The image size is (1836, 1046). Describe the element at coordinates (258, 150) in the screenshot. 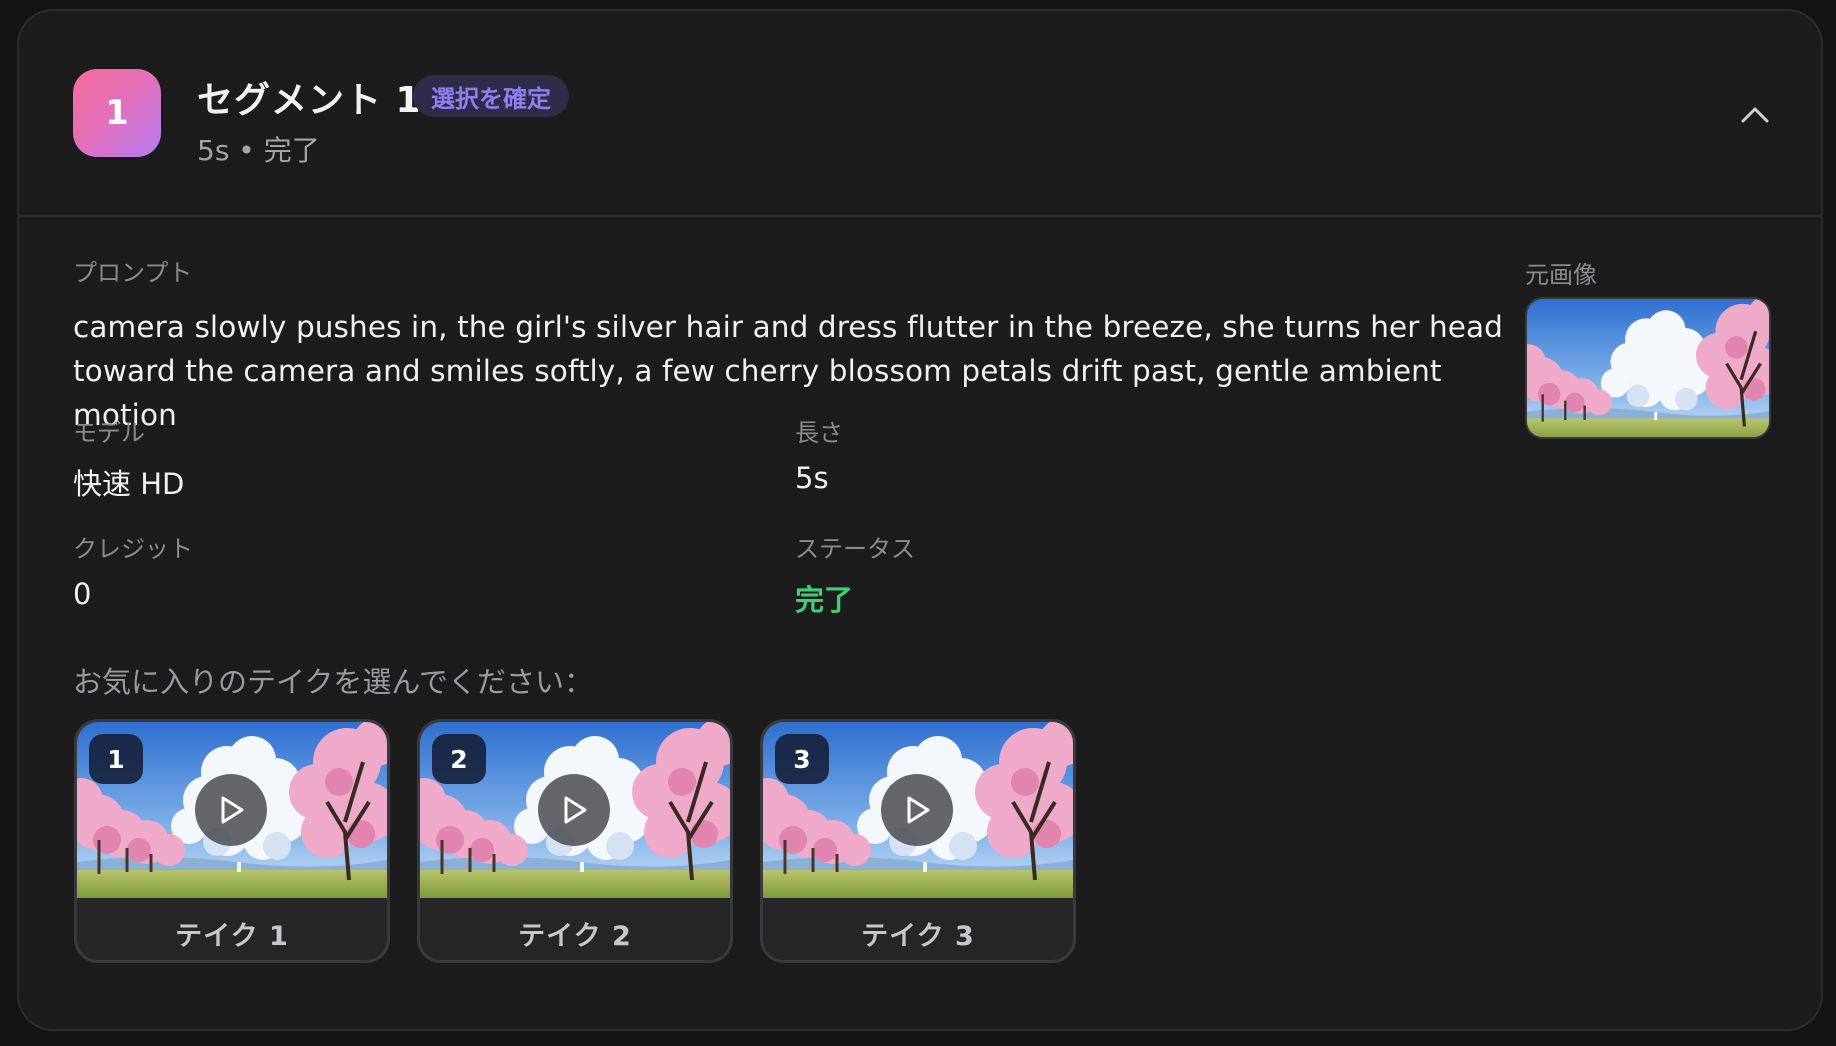

I see `segment-subtitle: 5s • 完了` at that location.